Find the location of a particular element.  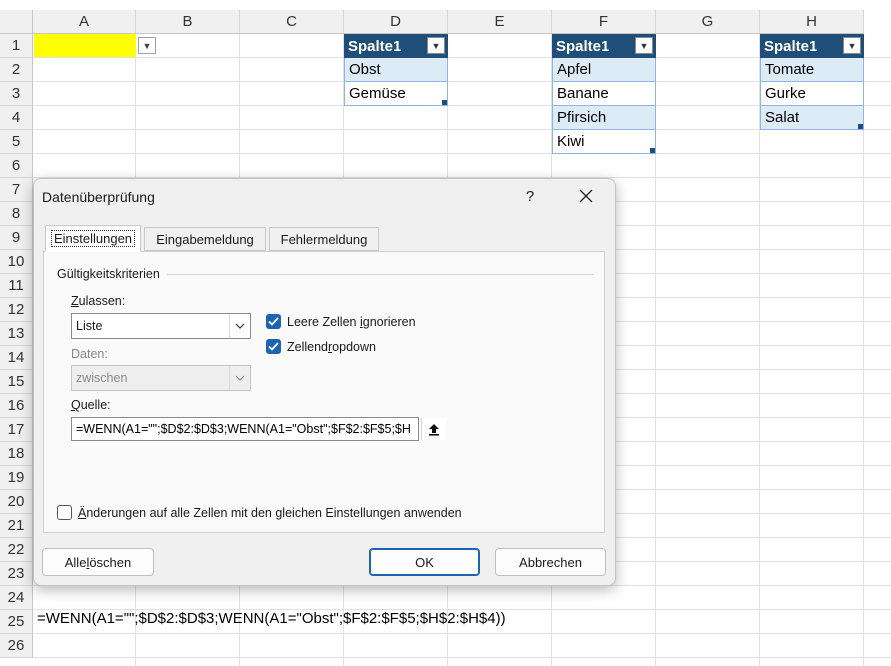

source-label: Quelle: is located at coordinates (91, 405).